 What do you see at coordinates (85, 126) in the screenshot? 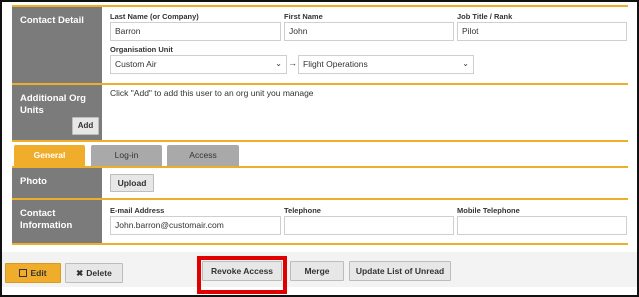
I see `add-button: Add` at bounding box center [85, 126].